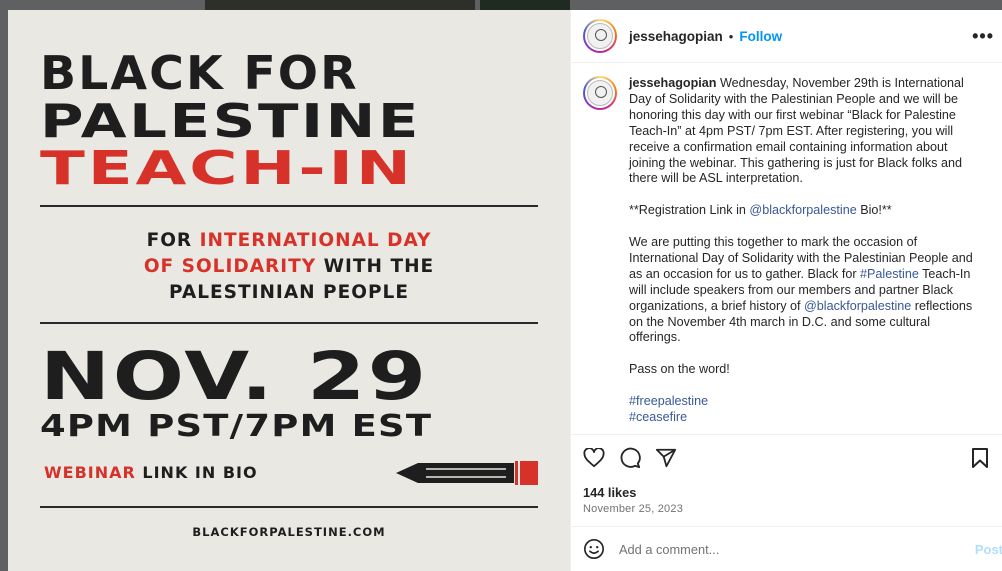  I want to click on follow-button: Follow, so click(760, 36).